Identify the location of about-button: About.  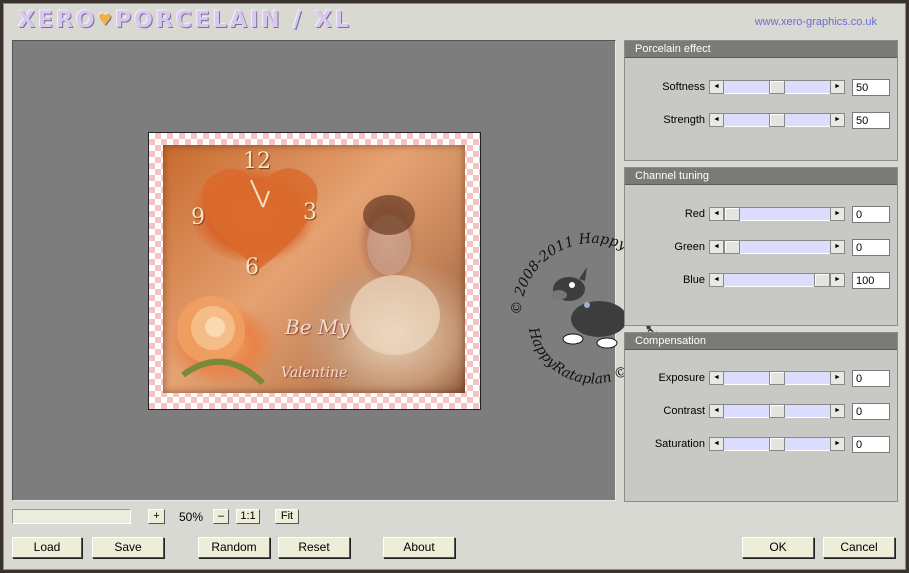
(419, 547).